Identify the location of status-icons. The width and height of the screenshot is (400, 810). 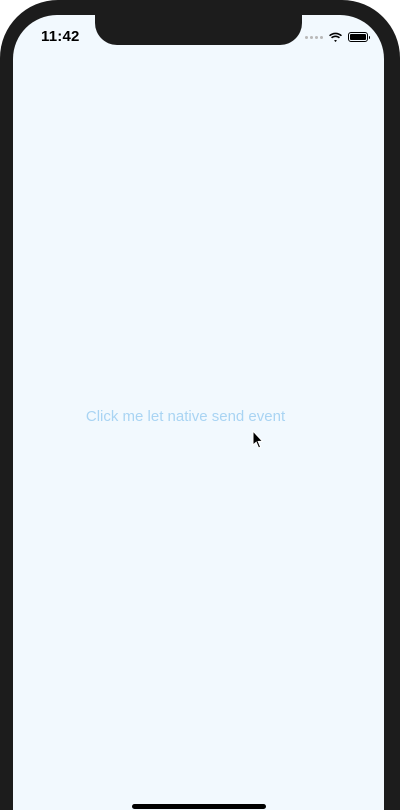
(337, 37).